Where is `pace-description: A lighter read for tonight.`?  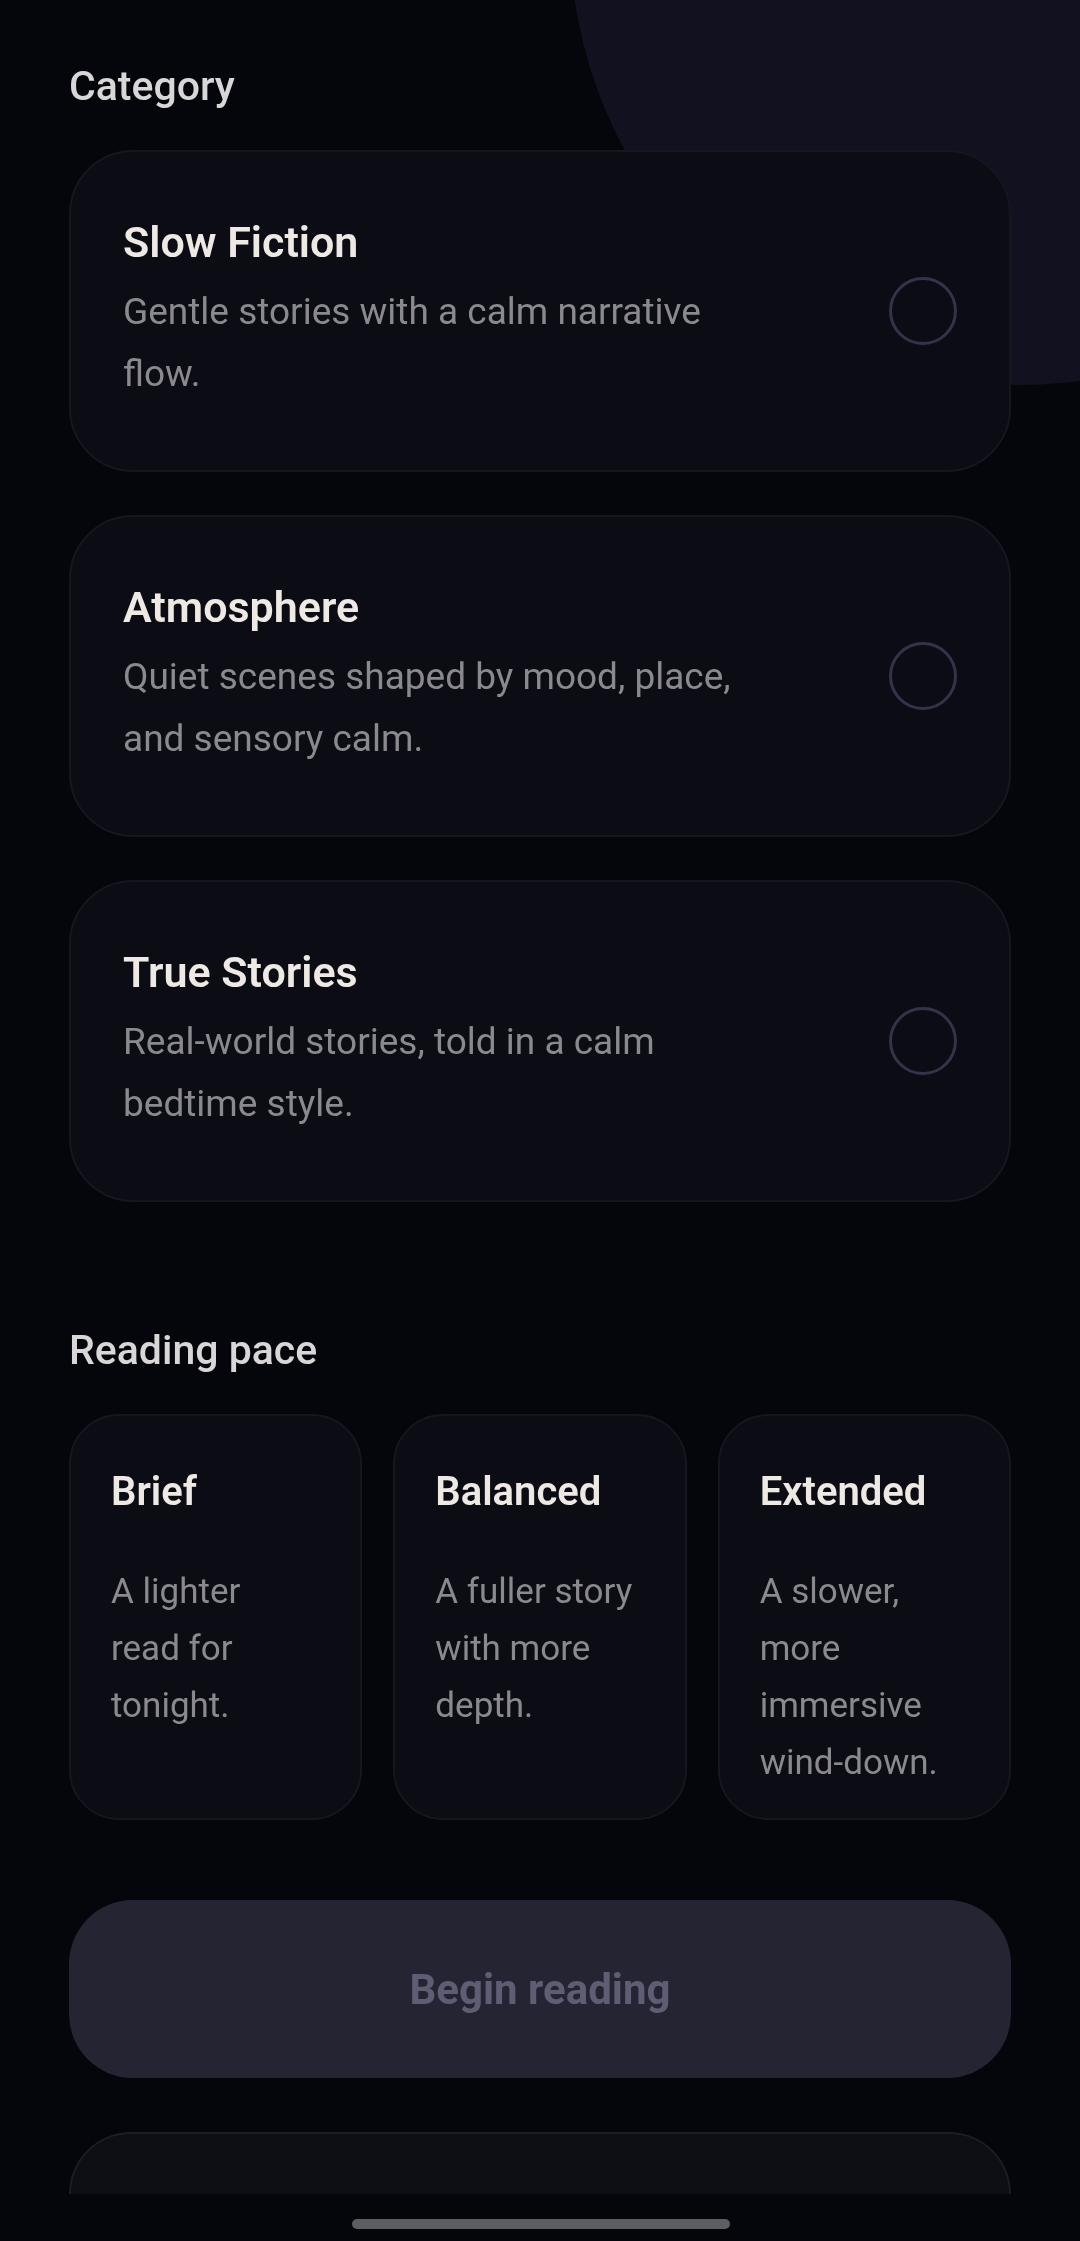 pace-description: A lighter read for tonight. is located at coordinates (176, 1649).